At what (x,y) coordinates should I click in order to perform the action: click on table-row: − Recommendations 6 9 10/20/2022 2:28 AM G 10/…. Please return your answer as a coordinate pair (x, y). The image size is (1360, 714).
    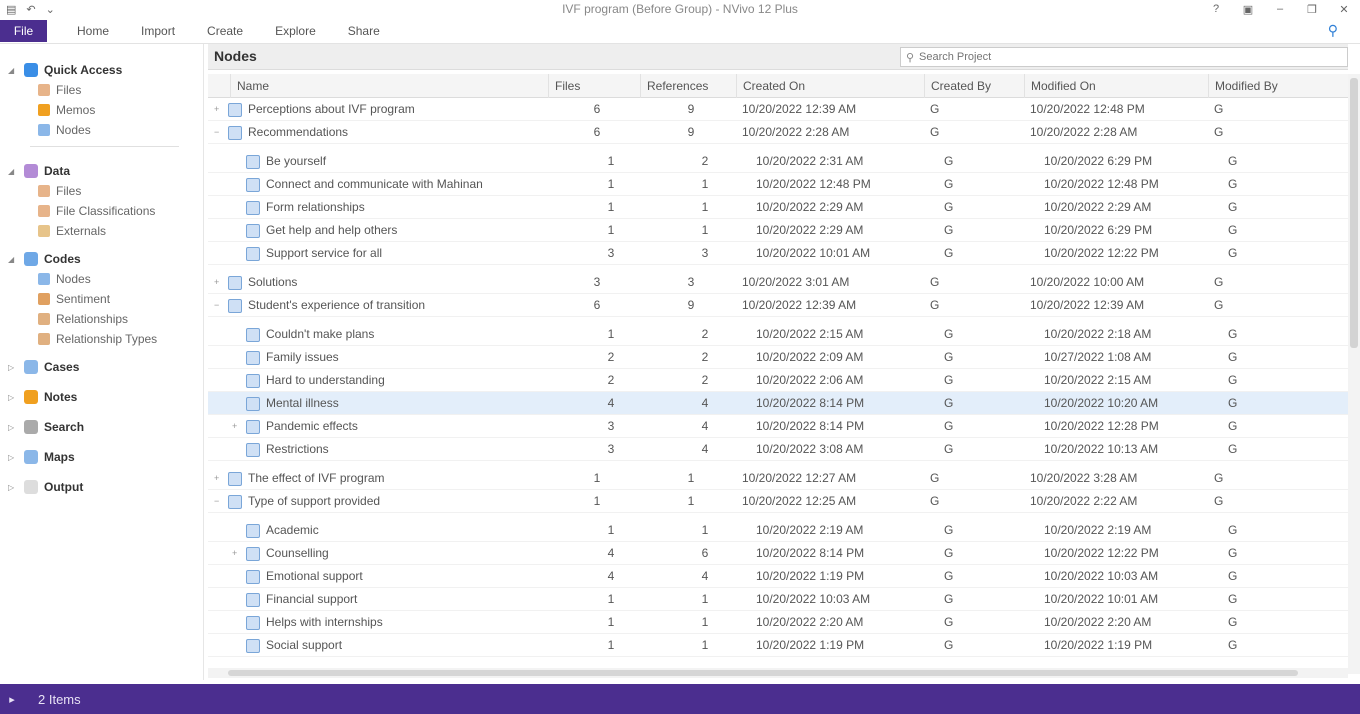
    Looking at the image, I should click on (778, 132).